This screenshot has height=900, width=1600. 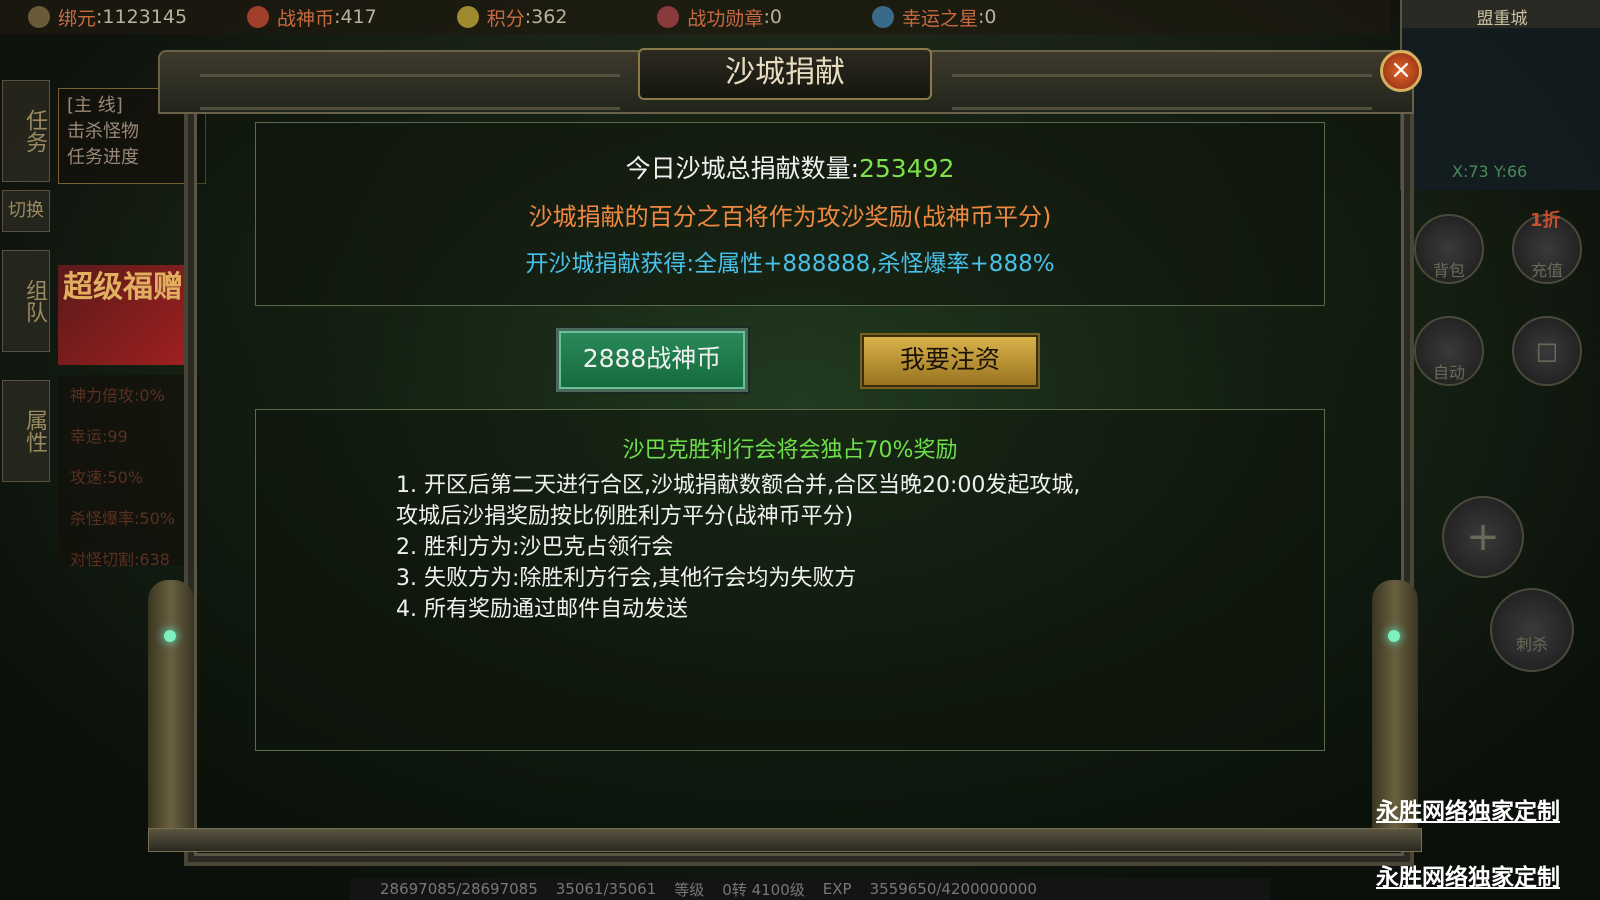 I want to click on bind-gold-icon, so click(x=39, y=17).